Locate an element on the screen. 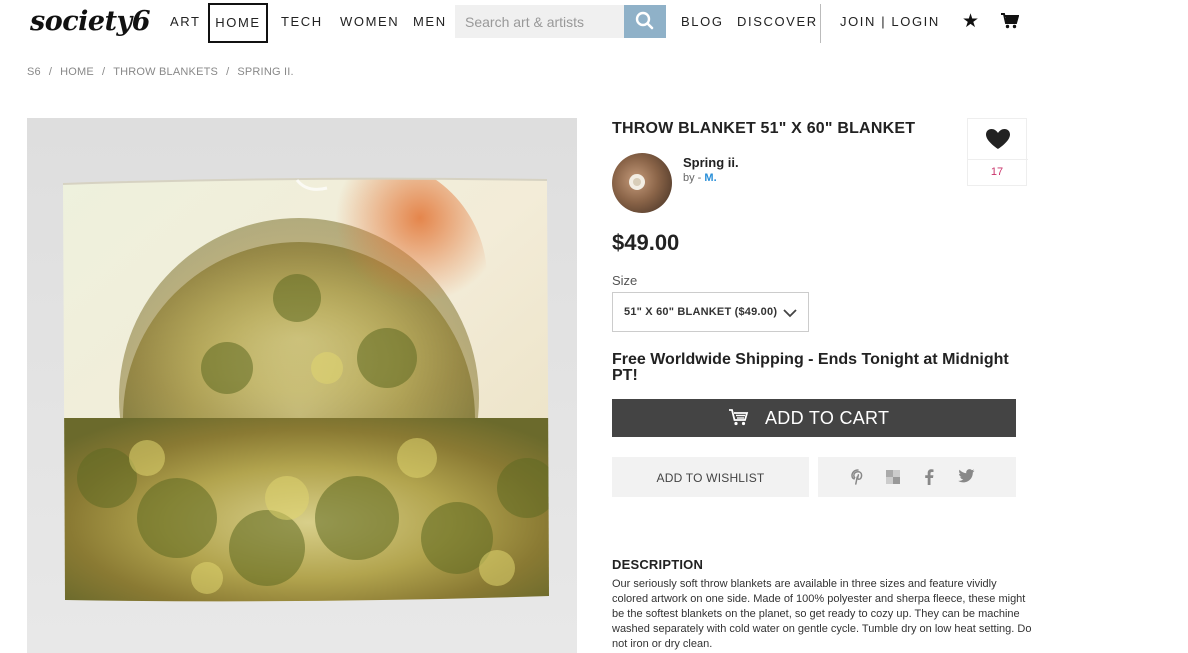 Image resolution: width=1188 pixels, height=653 pixels. like-divider is located at coordinates (998, 159).